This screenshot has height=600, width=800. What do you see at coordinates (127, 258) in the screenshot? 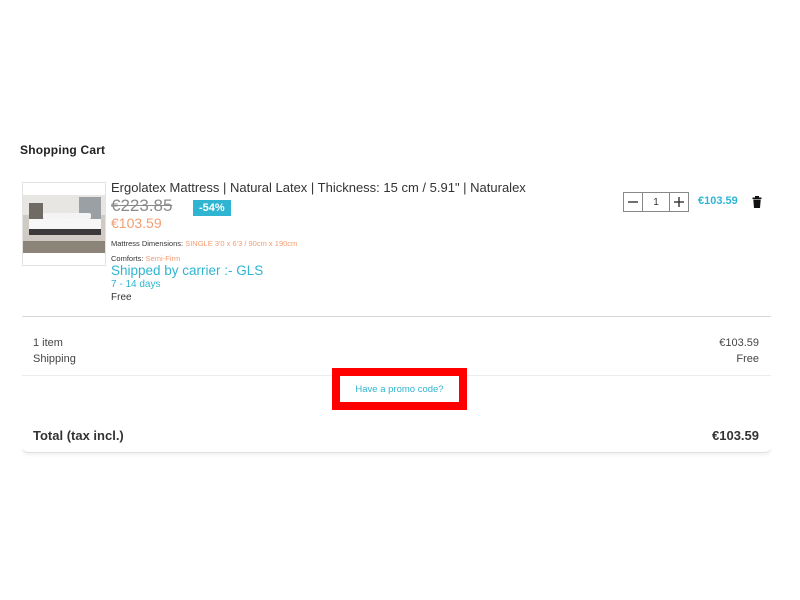
I see `attribute-label: Comforts:` at bounding box center [127, 258].